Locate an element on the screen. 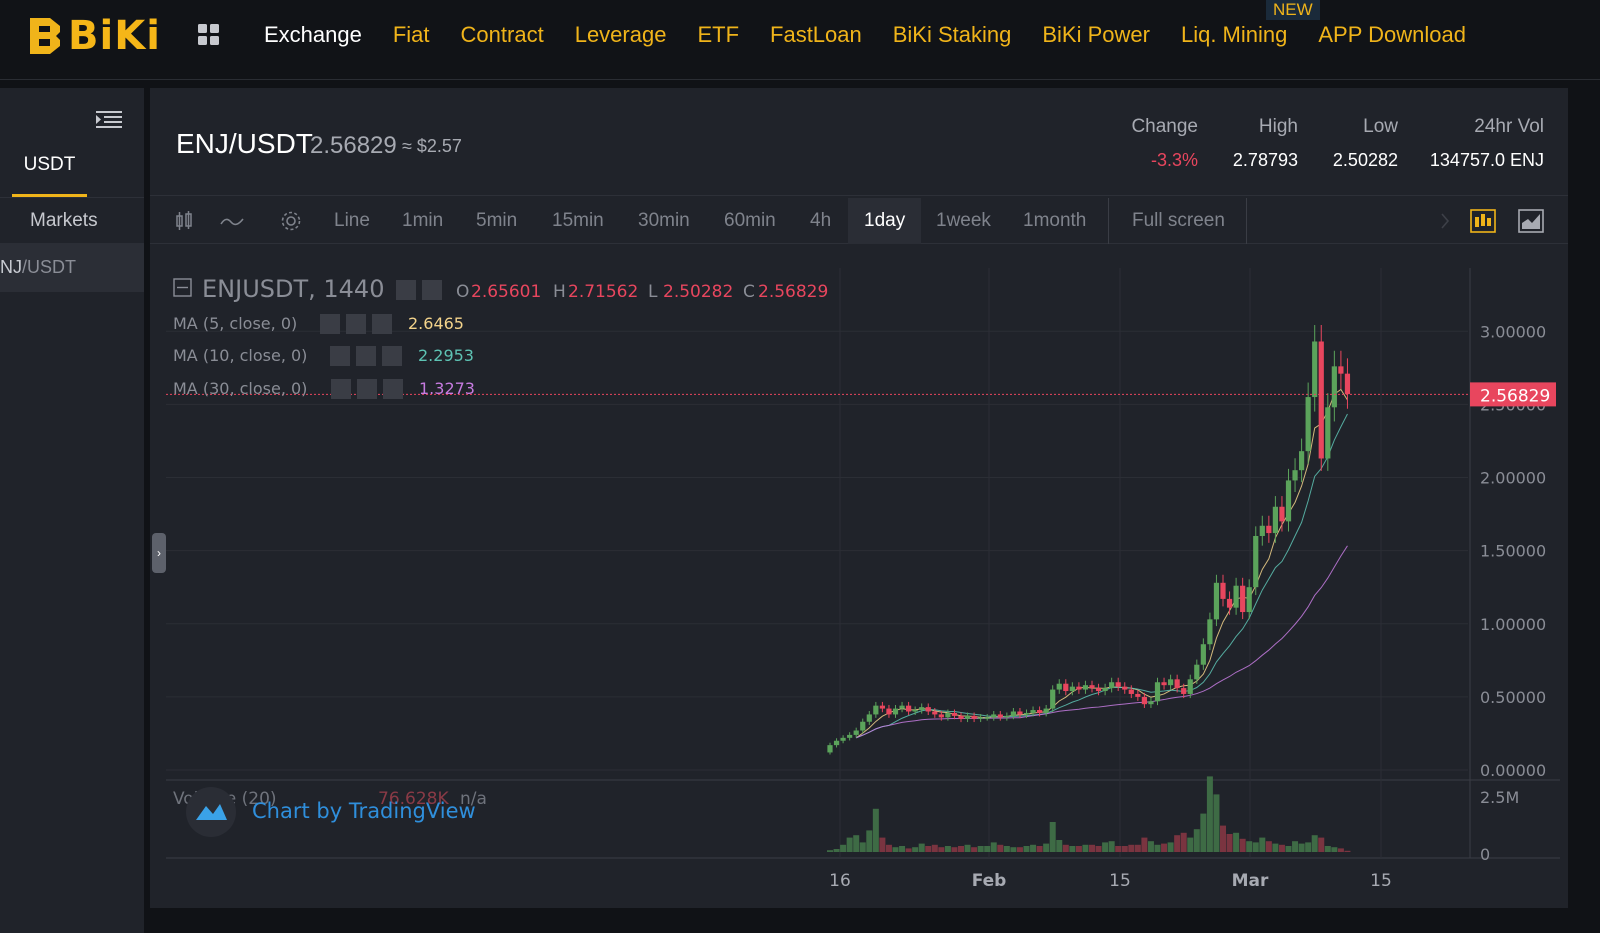 The image size is (1600, 933). indicator-icon is located at coordinates (232, 221).